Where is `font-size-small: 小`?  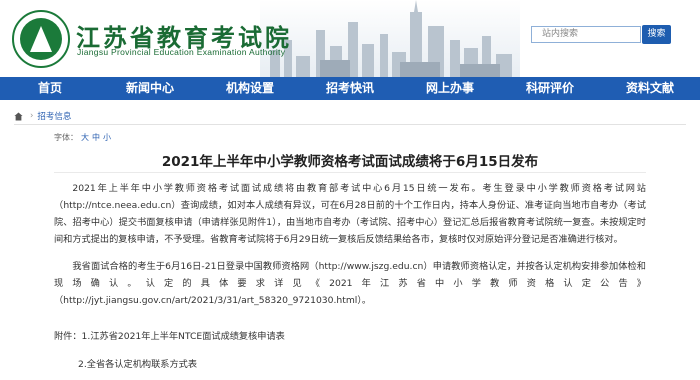
font-size-small: 小 is located at coordinates (107, 137).